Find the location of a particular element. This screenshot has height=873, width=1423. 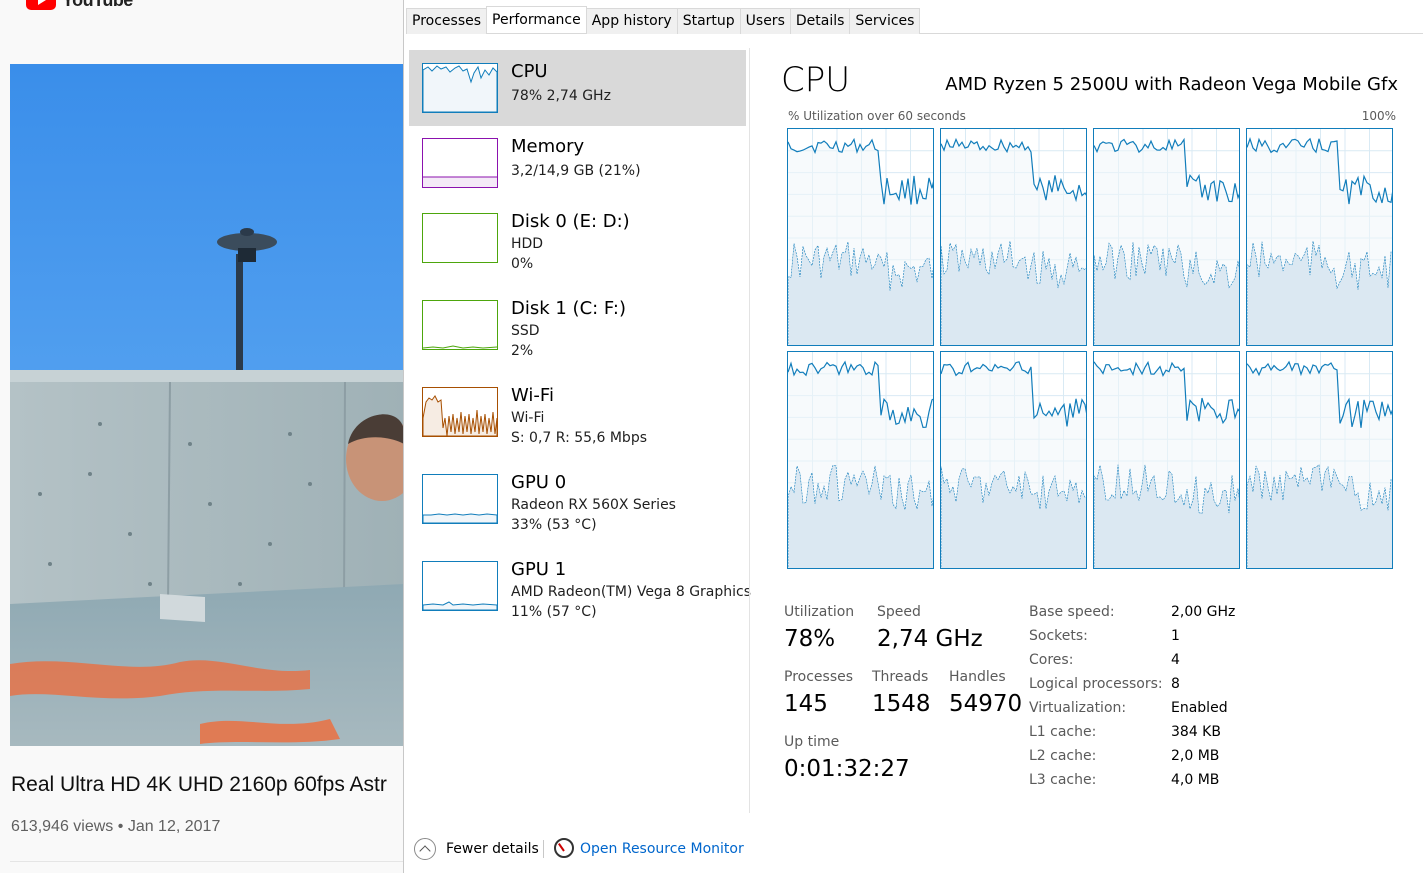

open-resource-monitor-link: Open Resource Monitor is located at coordinates (662, 849).